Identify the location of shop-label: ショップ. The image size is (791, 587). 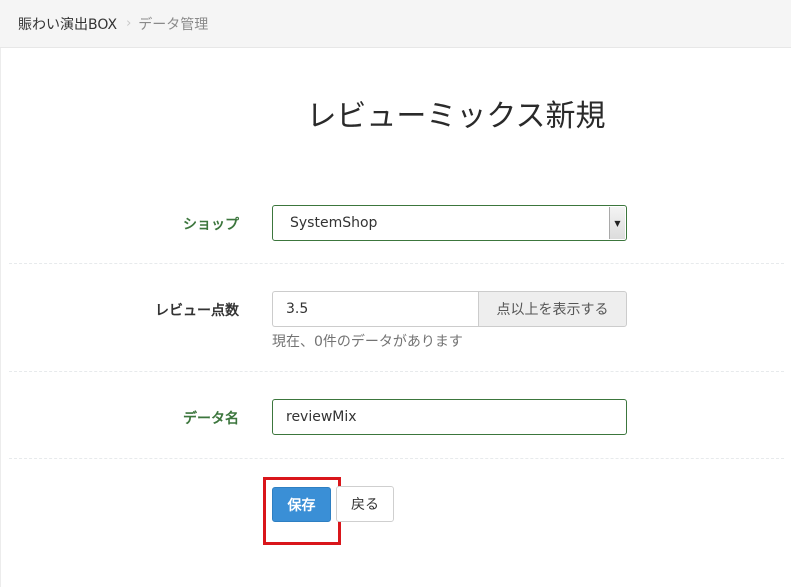
(211, 225).